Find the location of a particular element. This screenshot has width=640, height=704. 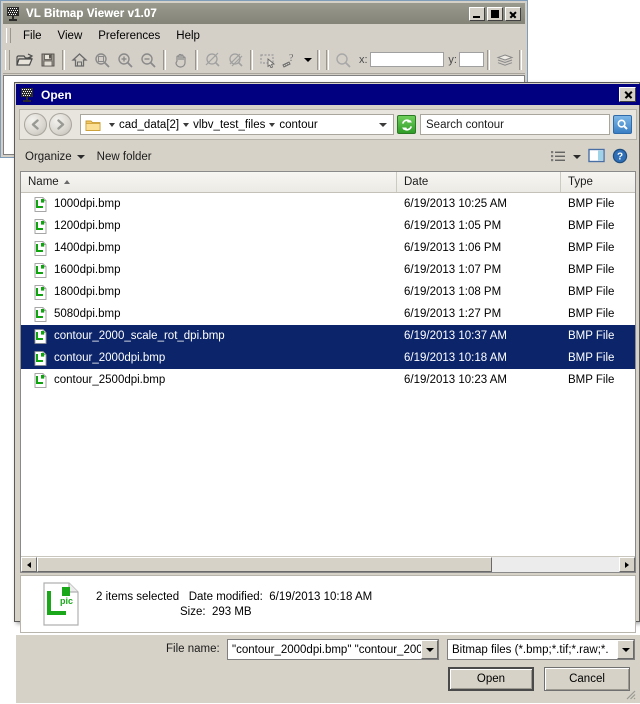

home-icon is located at coordinates (79, 60).